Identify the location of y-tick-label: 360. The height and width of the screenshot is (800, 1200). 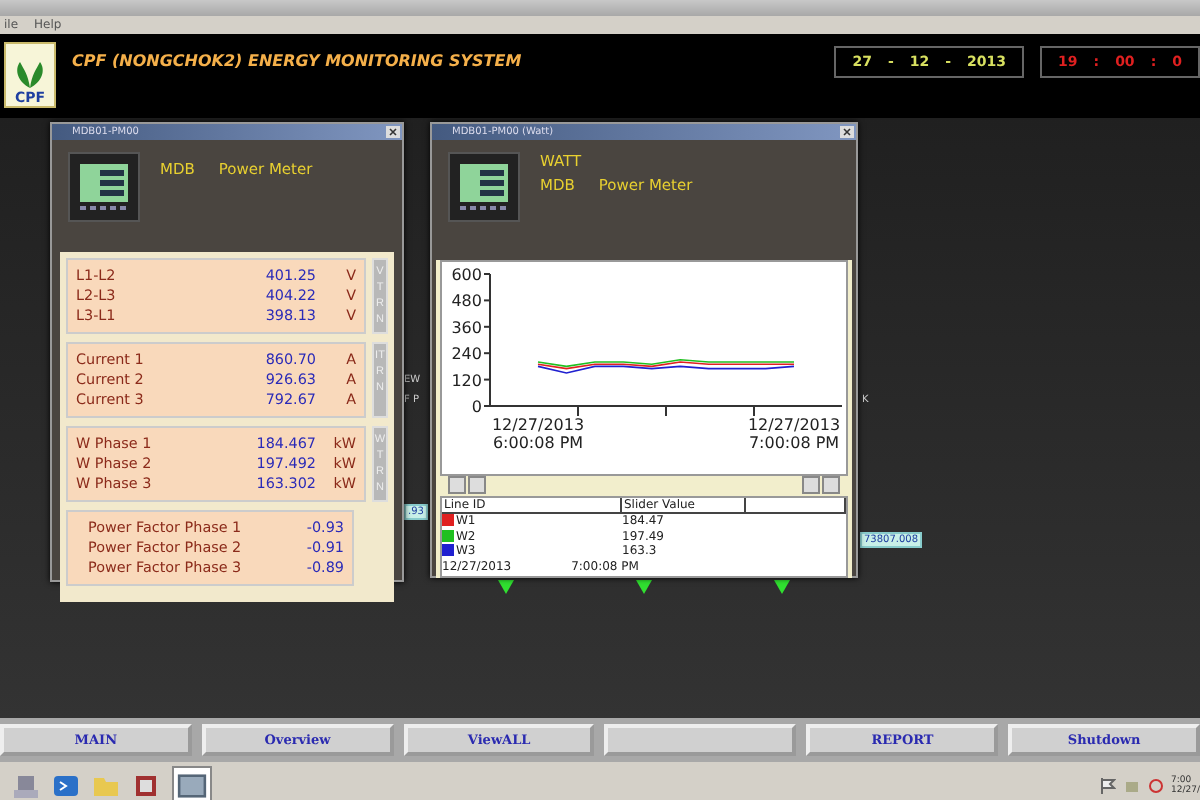
(466, 327).